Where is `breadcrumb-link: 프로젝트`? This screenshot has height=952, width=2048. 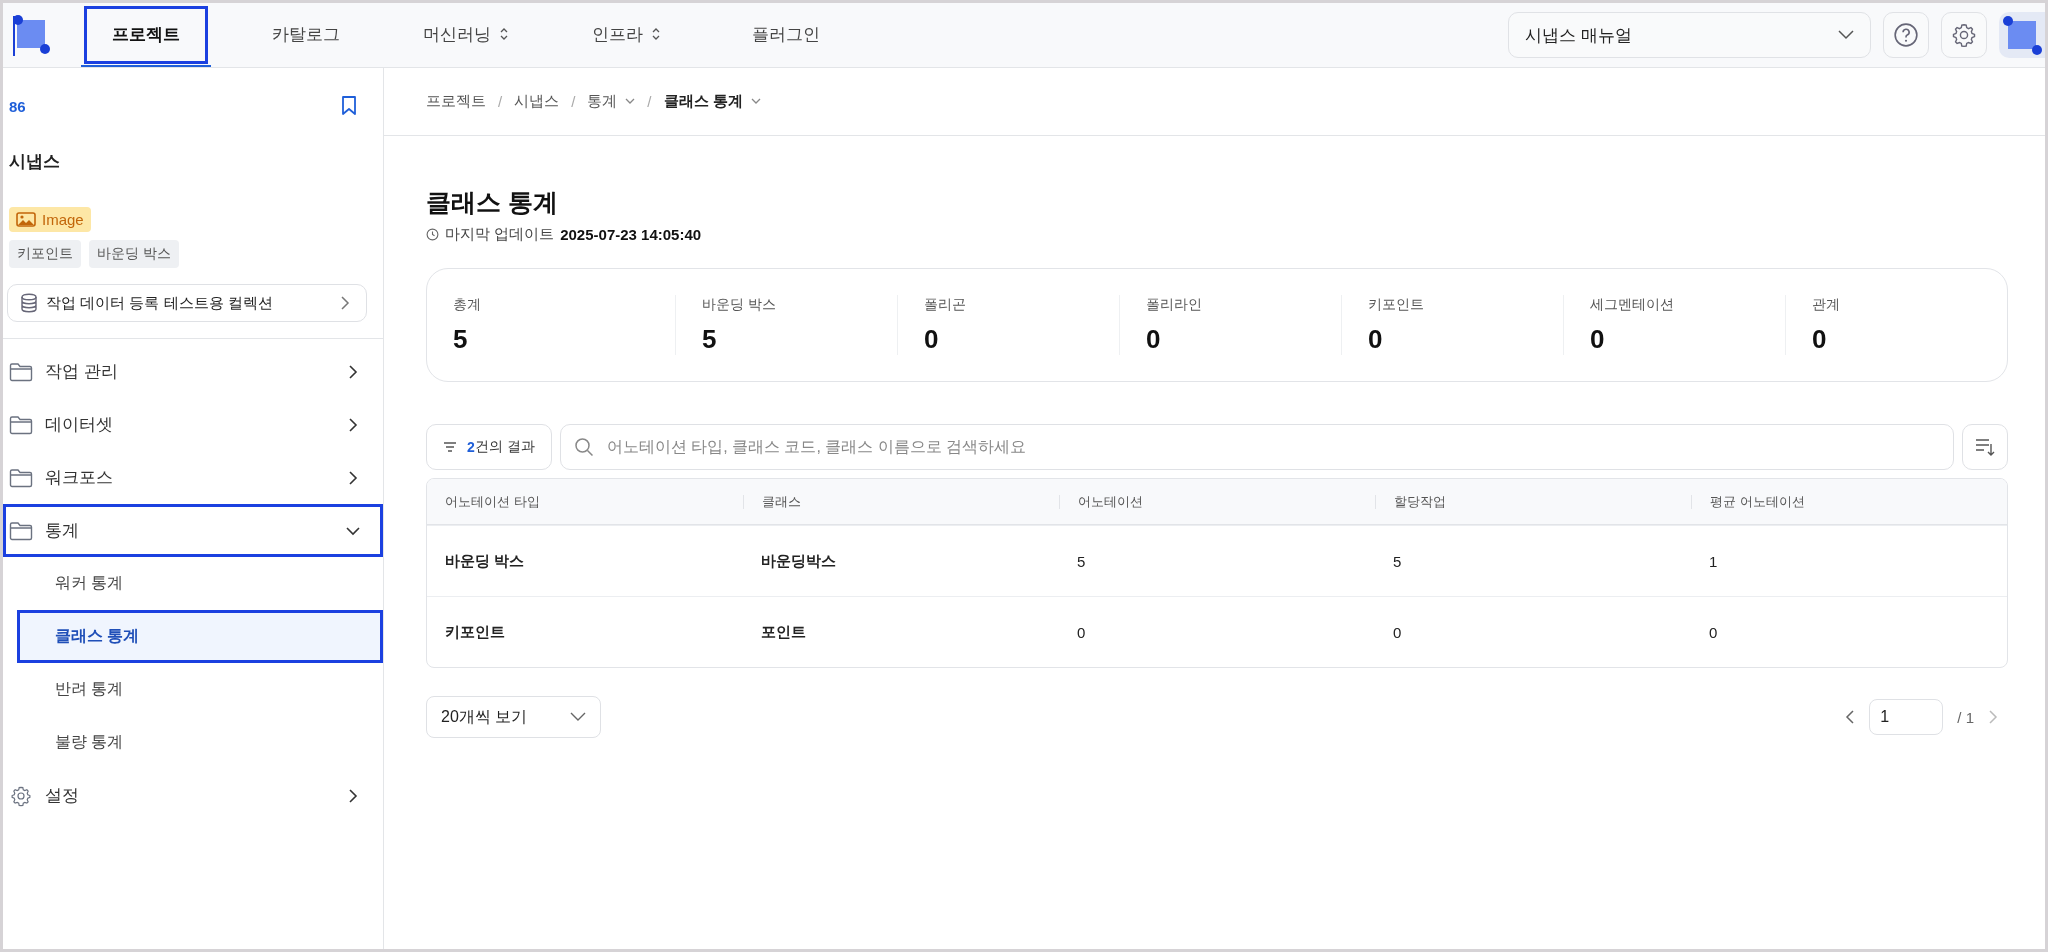
breadcrumb-link: 프로젝트 is located at coordinates (456, 101).